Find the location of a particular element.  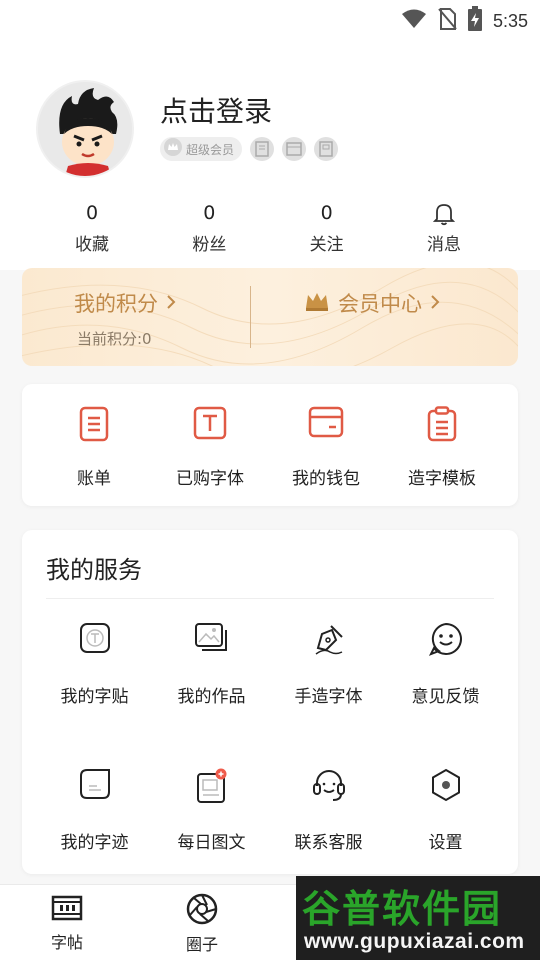

pen-icon is located at coordinates (328, 640).